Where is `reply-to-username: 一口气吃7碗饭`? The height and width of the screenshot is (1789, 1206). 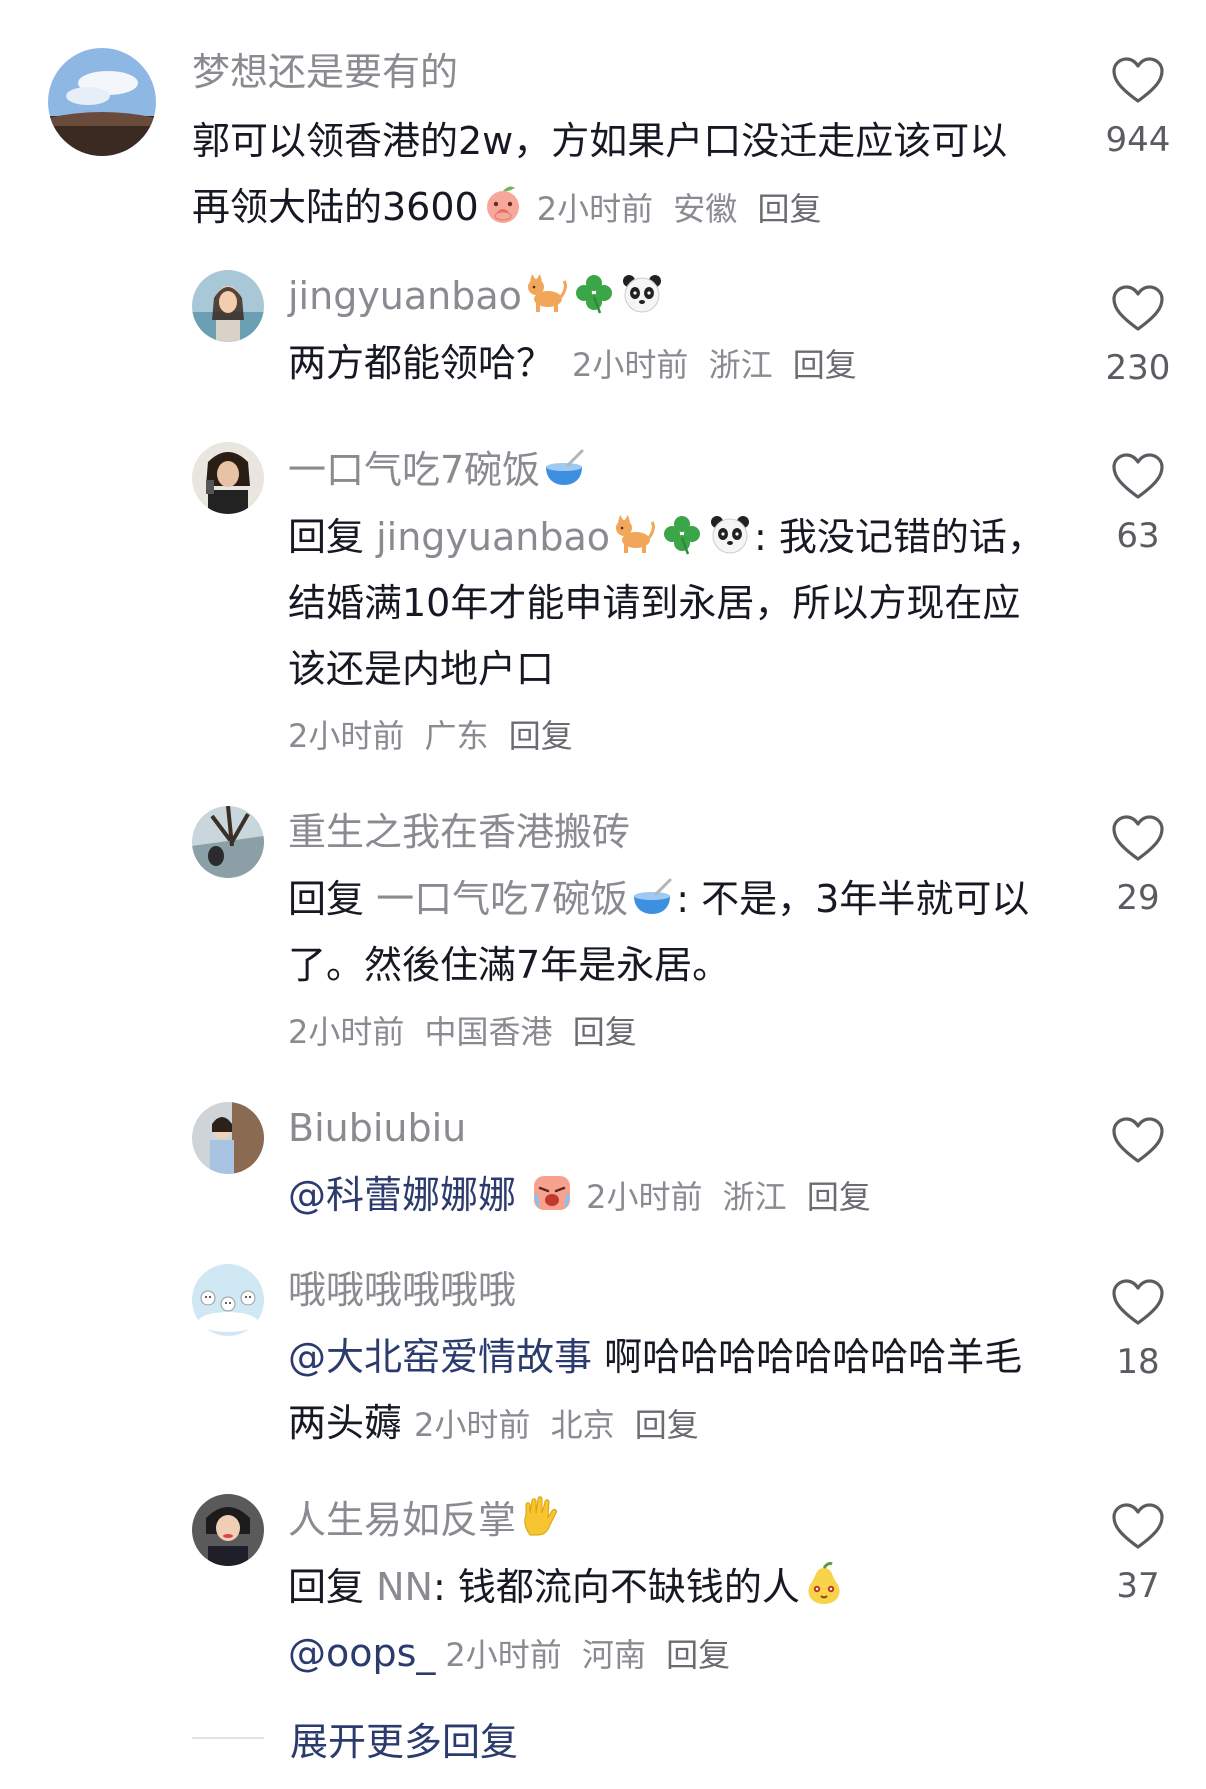 reply-to-username: 一口气吃7碗饭 is located at coordinates (502, 899).